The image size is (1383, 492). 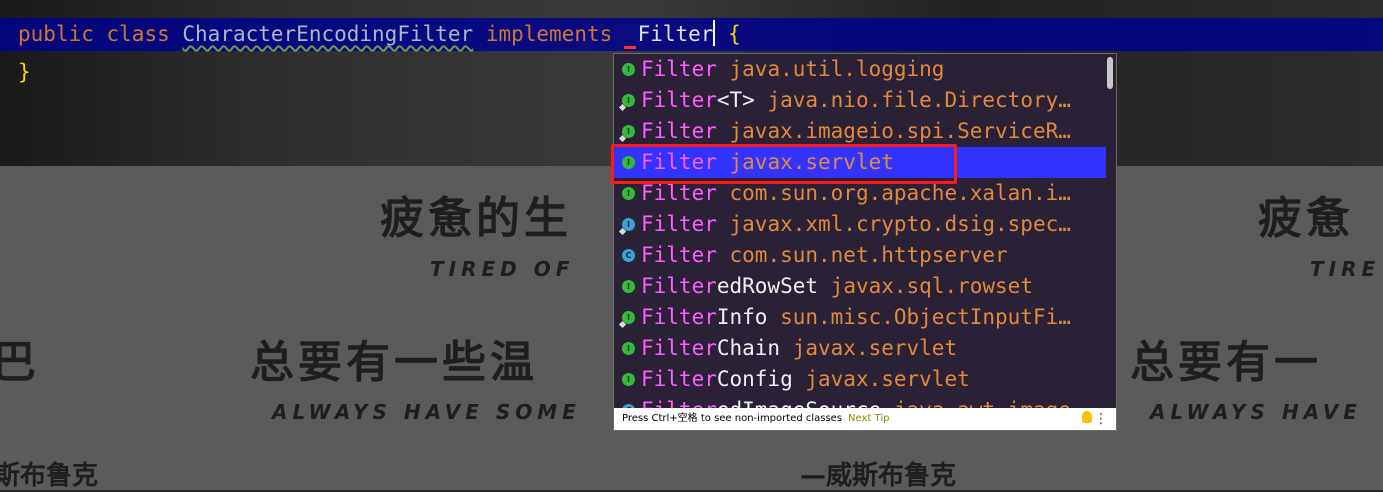 I want to click on typed-identifier: Filter, so click(x=676, y=34).